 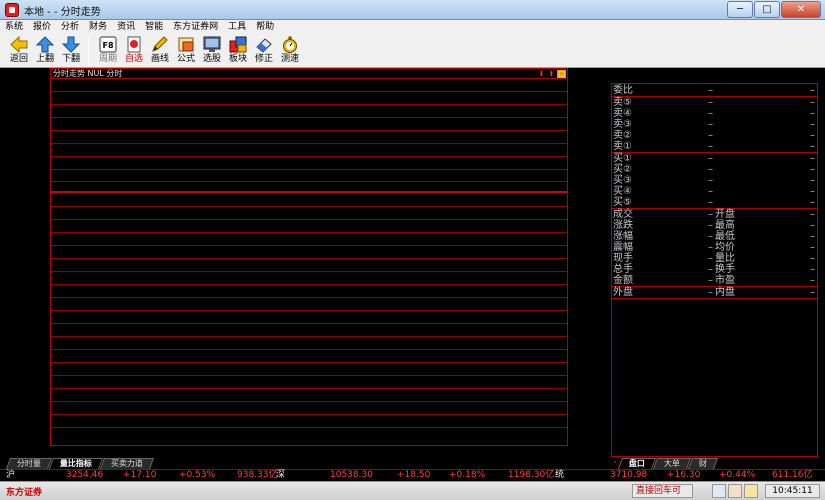 I want to click on sell-row: 卖② – –, so click(x=714, y=135).